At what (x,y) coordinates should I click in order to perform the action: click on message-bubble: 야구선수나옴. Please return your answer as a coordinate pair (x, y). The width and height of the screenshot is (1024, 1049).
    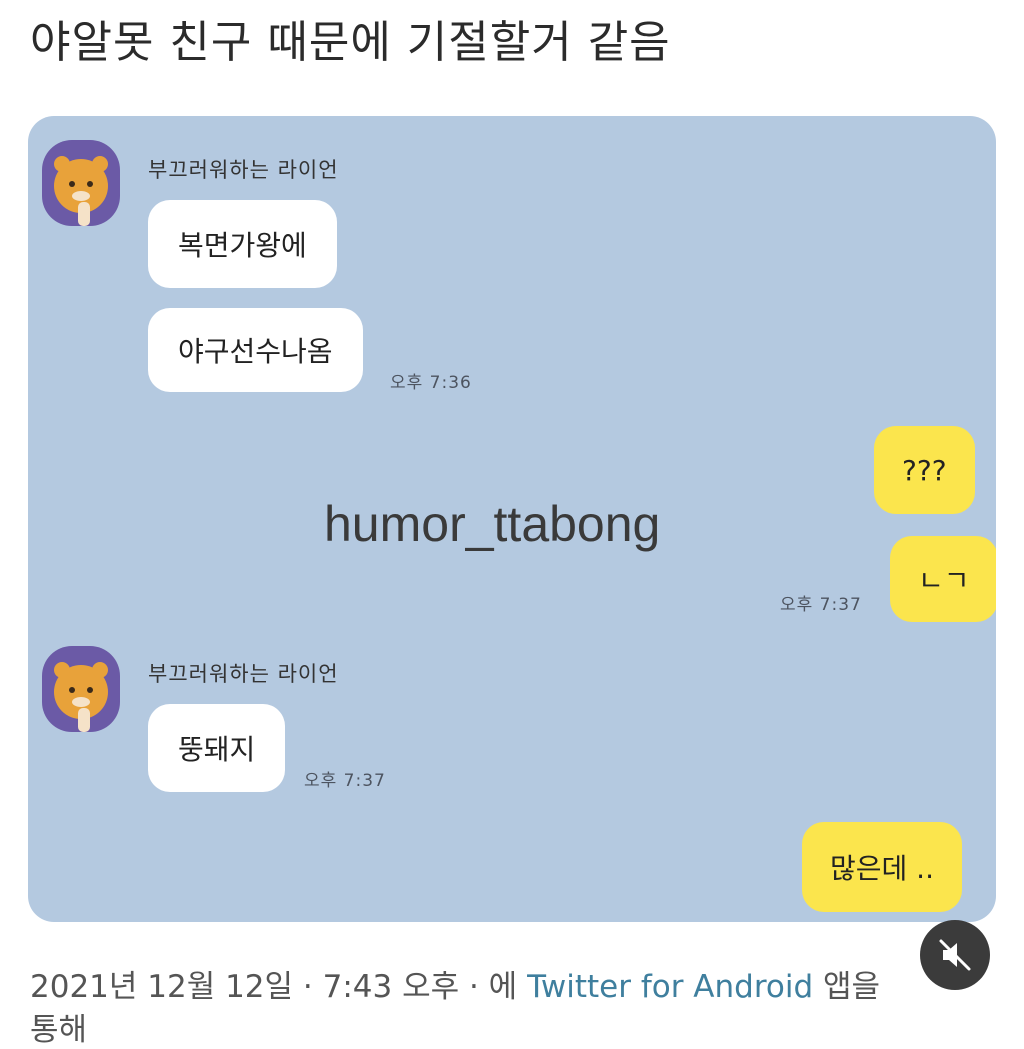
    Looking at the image, I should click on (255, 350).